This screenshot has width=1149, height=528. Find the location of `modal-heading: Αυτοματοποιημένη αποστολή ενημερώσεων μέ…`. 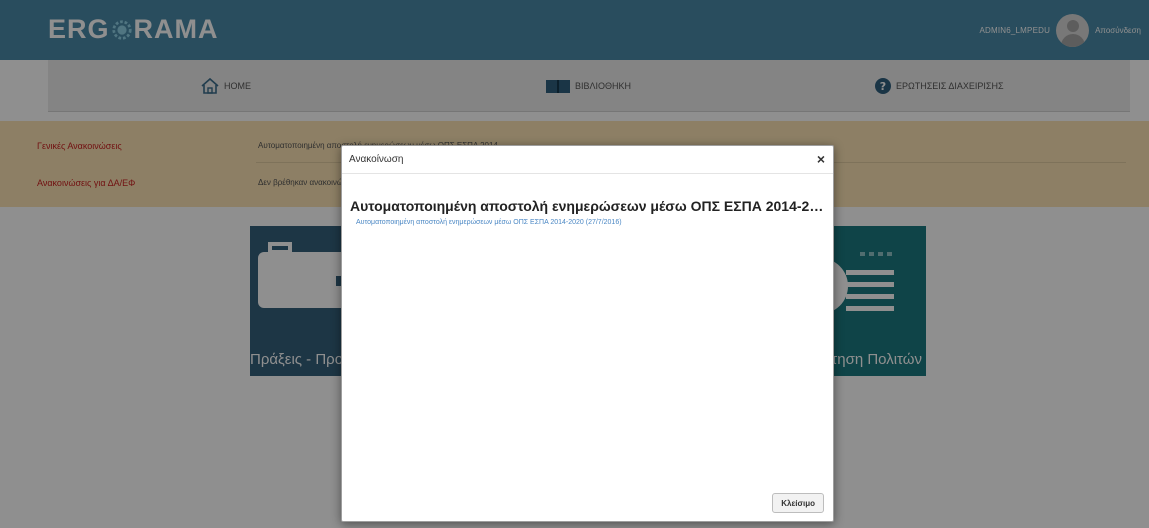

modal-heading: Αυτοματοποιημένη αποστολή ενημερώσεων μέ… is located at coordinates (587, 206).